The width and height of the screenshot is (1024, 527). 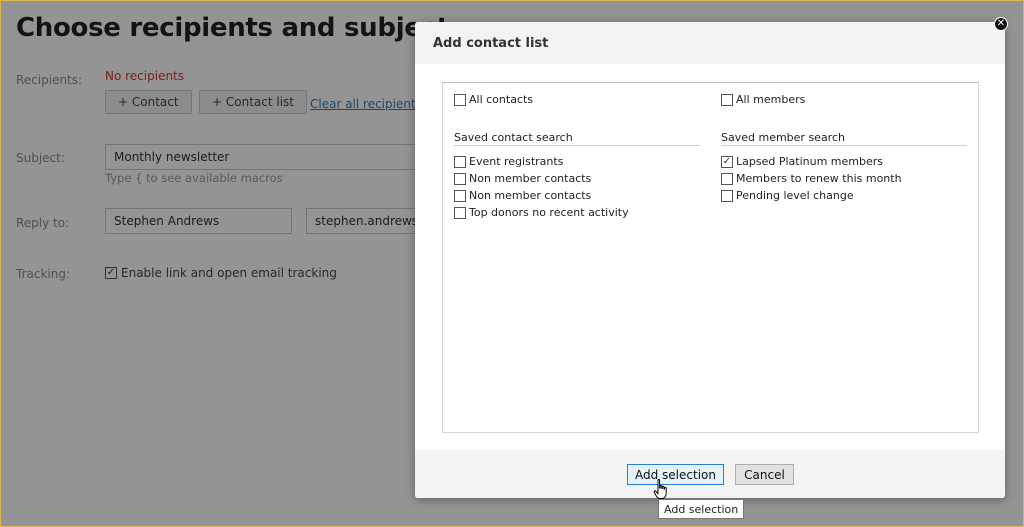 I want to click on list-item: Members to renew this month, so click(x=811, y=178).